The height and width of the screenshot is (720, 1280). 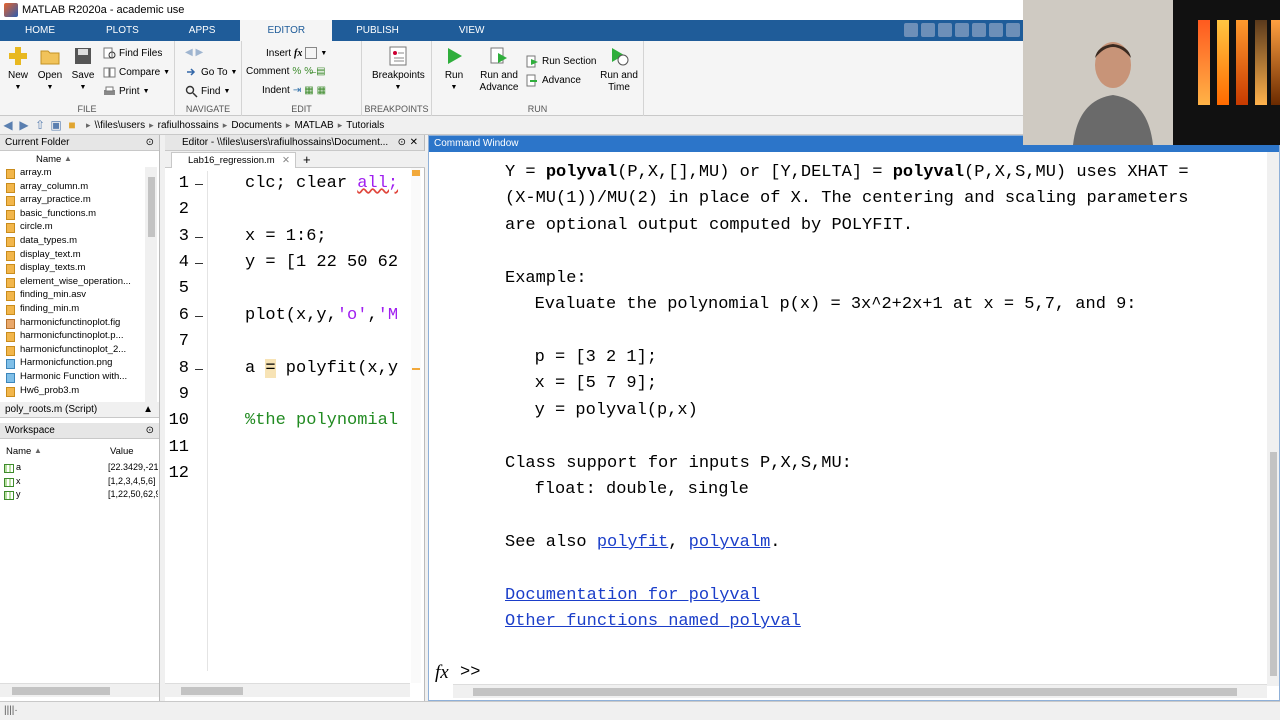 I want to click on tab-home: HOME, so click(x=35, y=30).